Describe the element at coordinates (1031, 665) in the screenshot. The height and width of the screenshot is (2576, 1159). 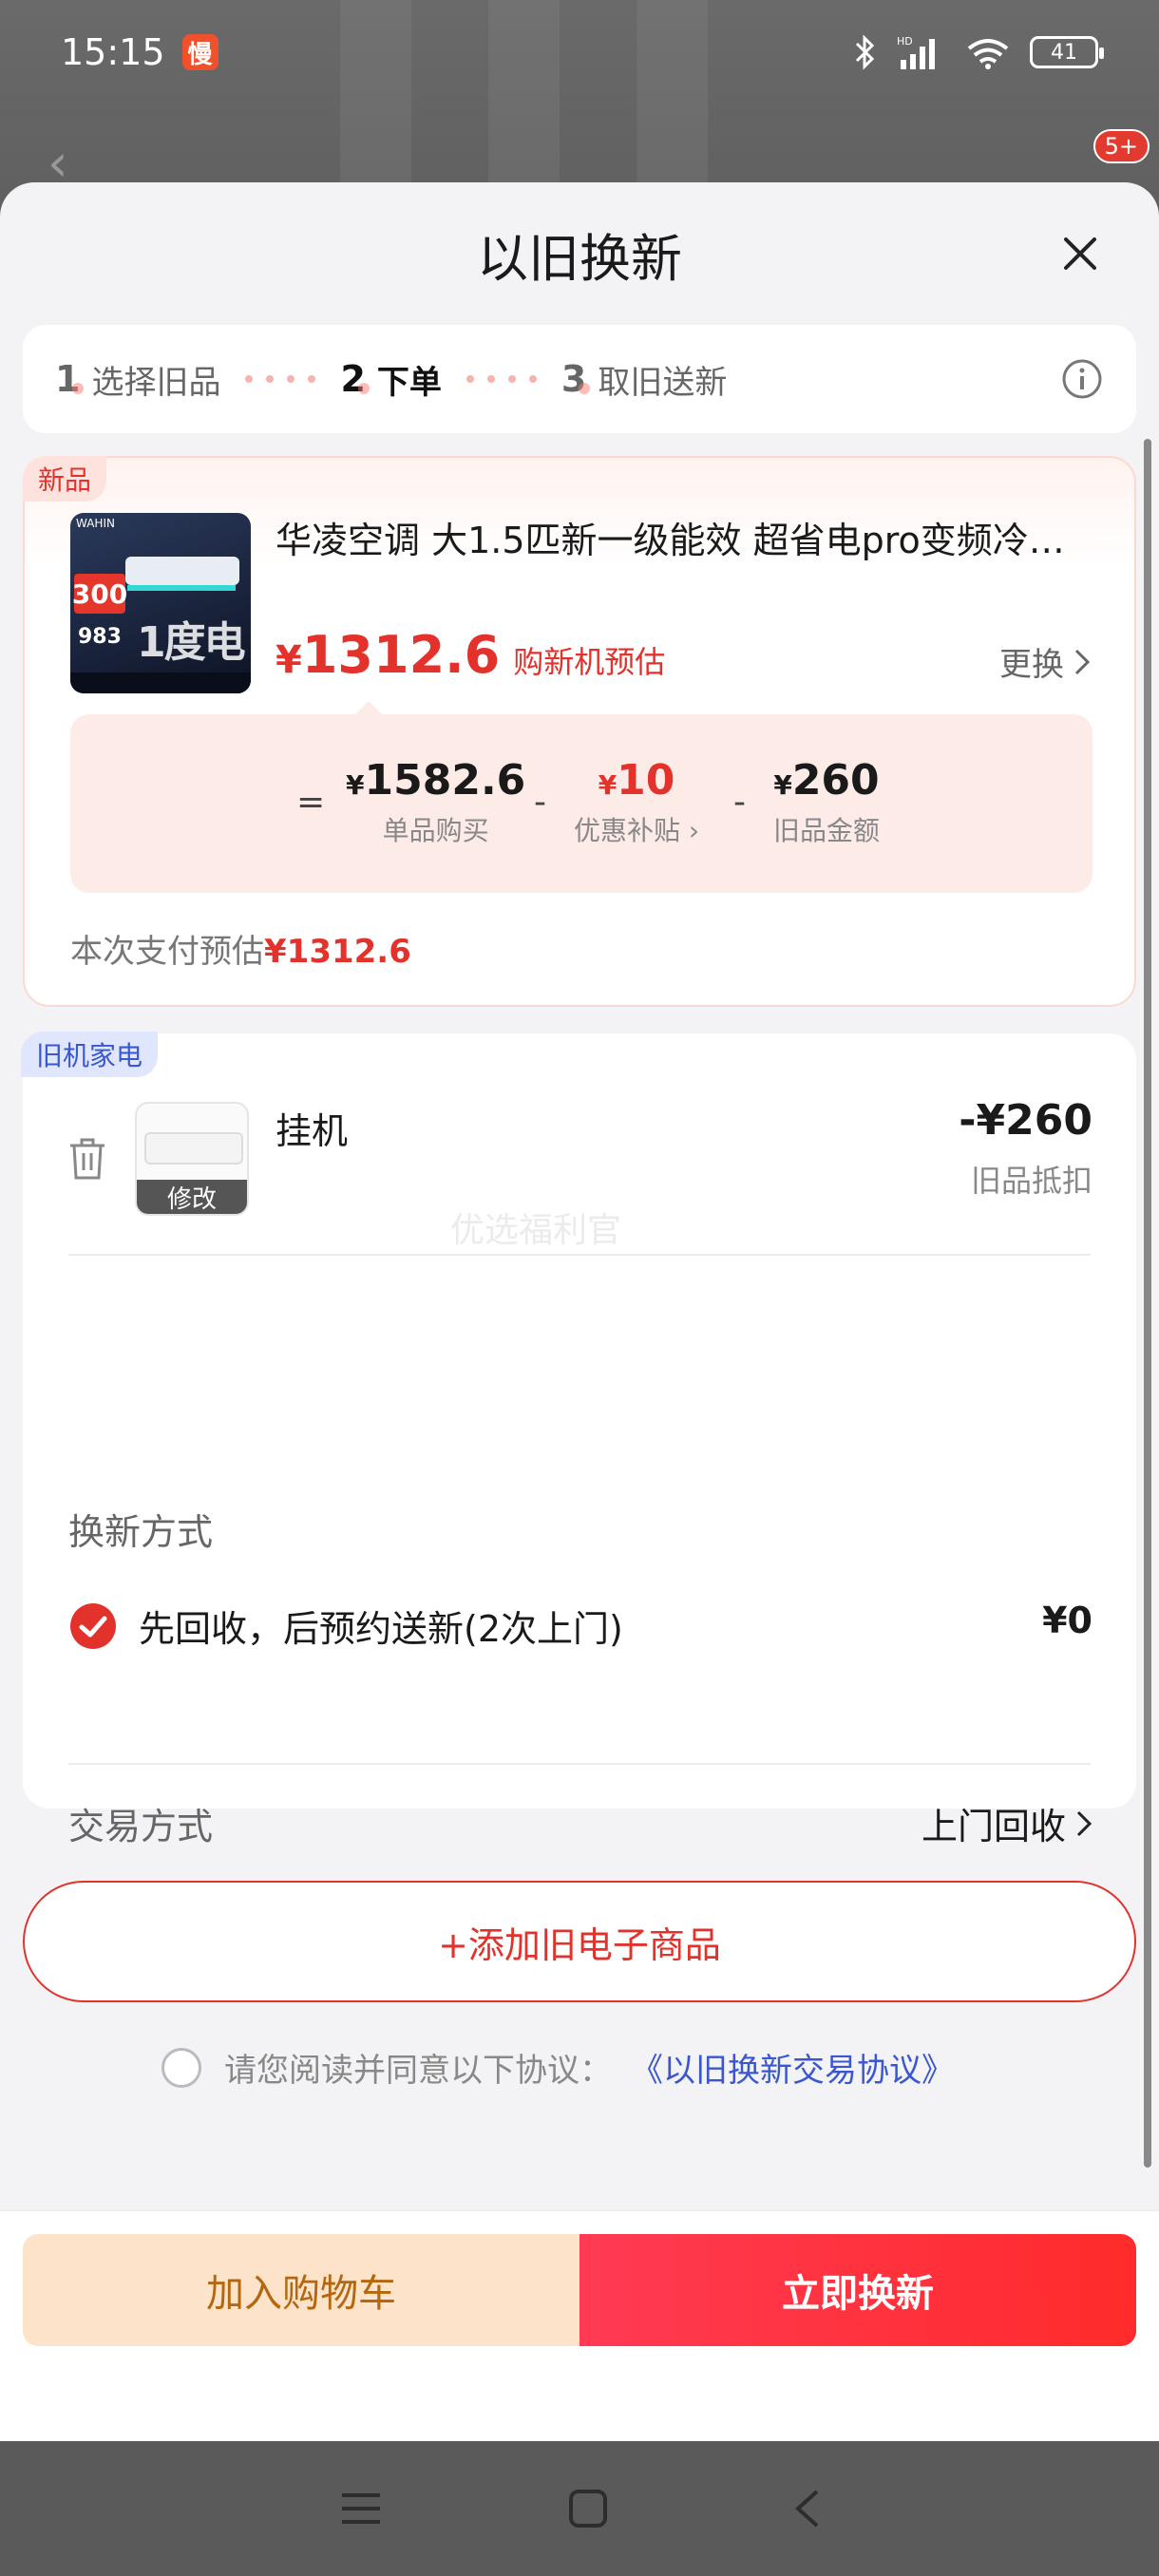
I see `replace-label: 更换` at that location.